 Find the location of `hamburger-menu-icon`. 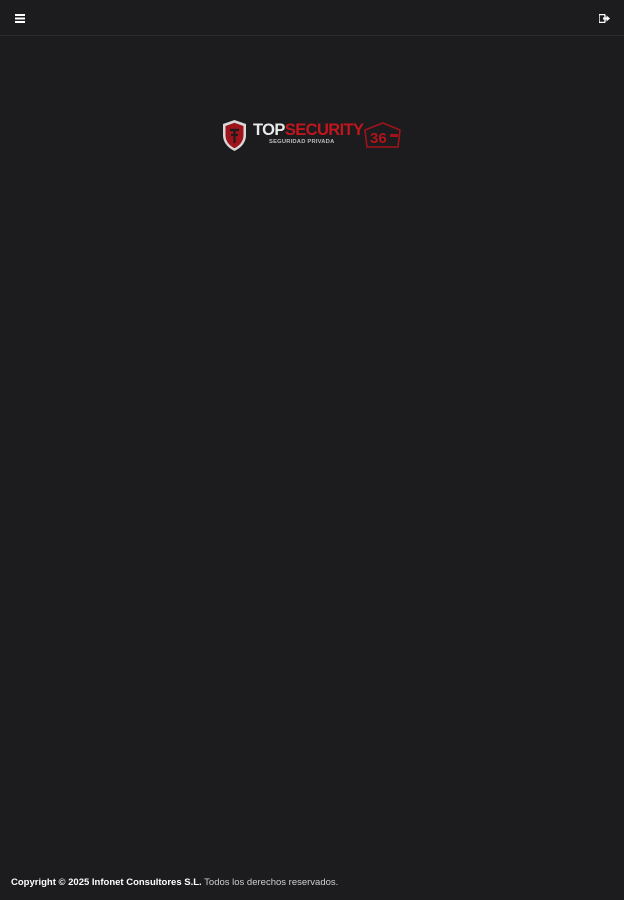

hamburger-menu-icon is located at coordinates (20, 18).